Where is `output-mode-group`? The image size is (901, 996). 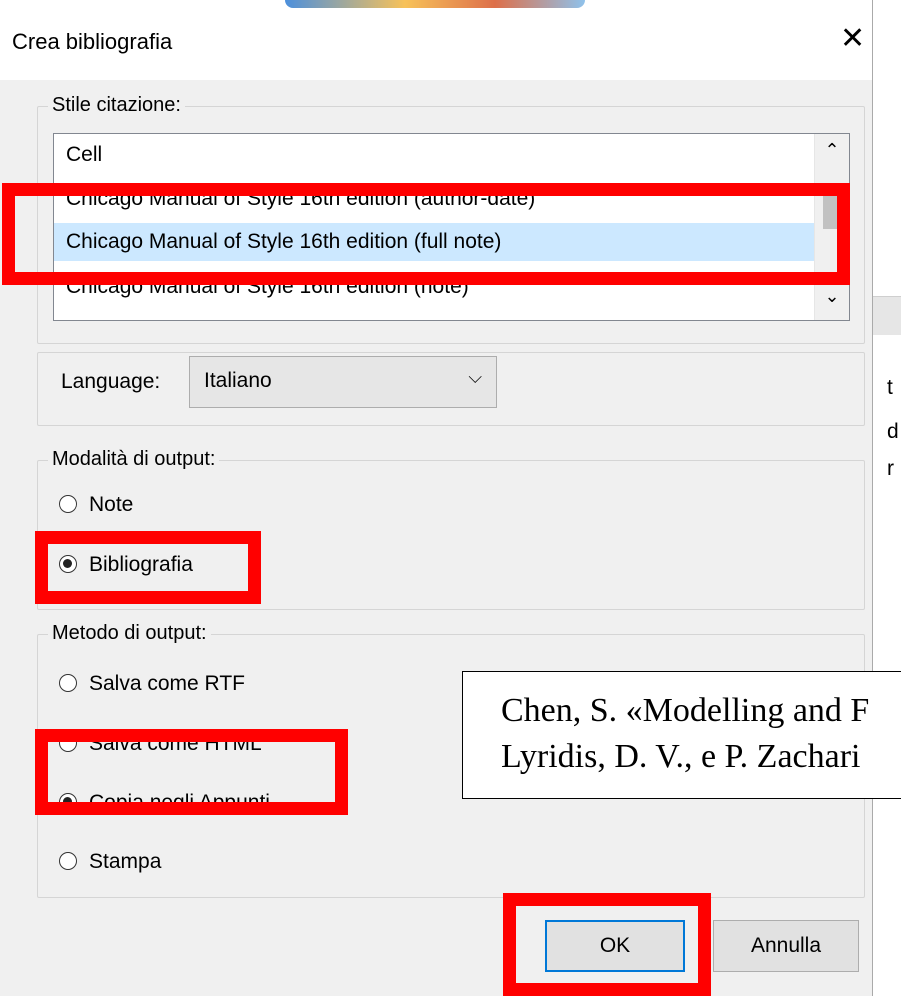 output-mode-group is located at coordinates (451, 535).